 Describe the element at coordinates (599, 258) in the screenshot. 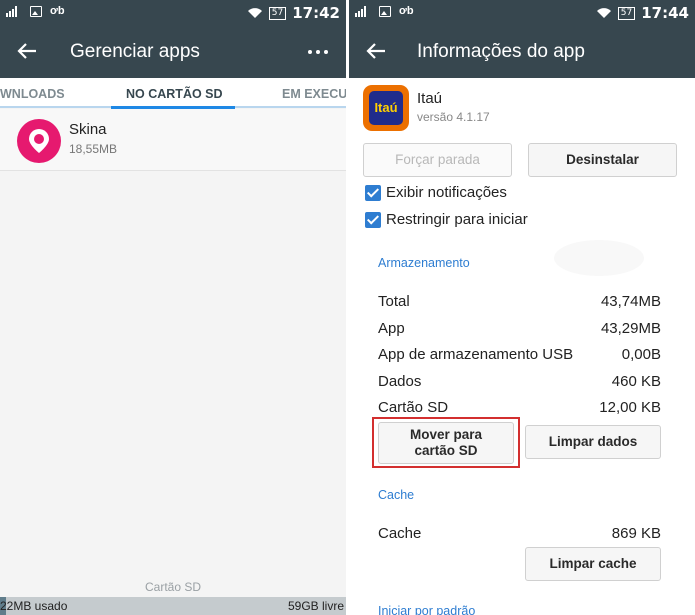

I see `blurred-area` at that location.